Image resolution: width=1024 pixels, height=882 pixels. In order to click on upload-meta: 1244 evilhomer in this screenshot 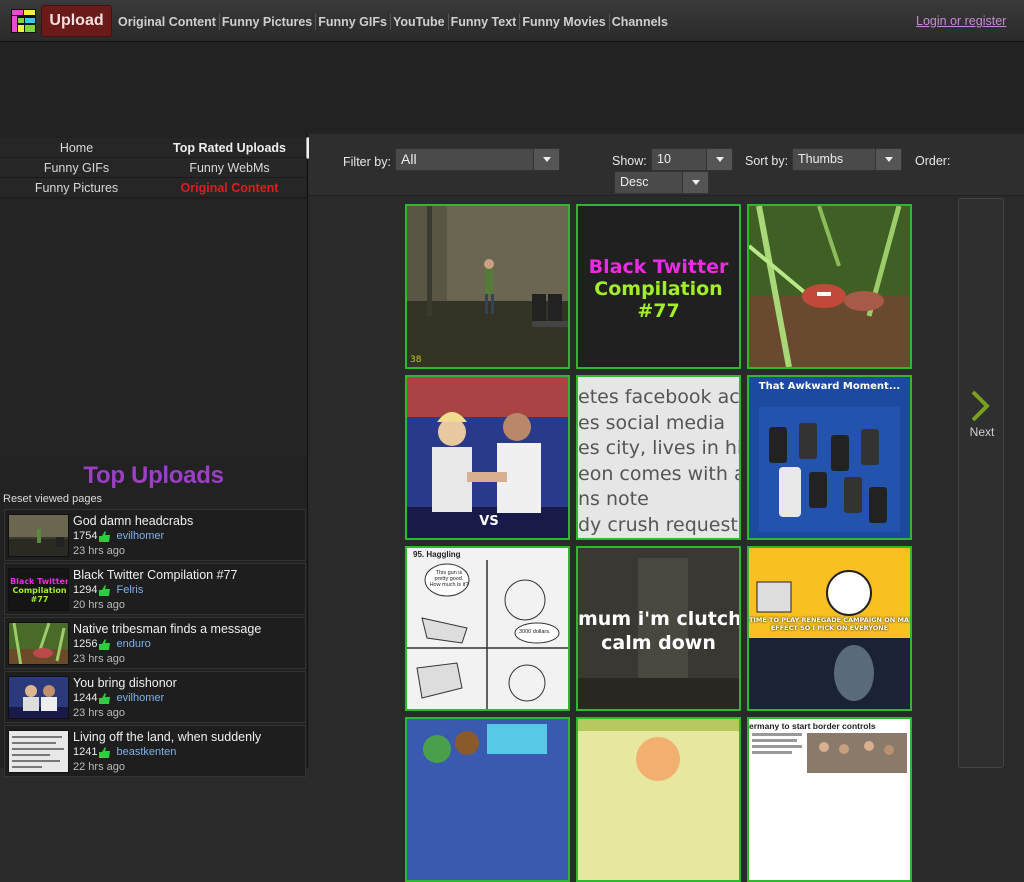, I will do `click(118, 698)`.